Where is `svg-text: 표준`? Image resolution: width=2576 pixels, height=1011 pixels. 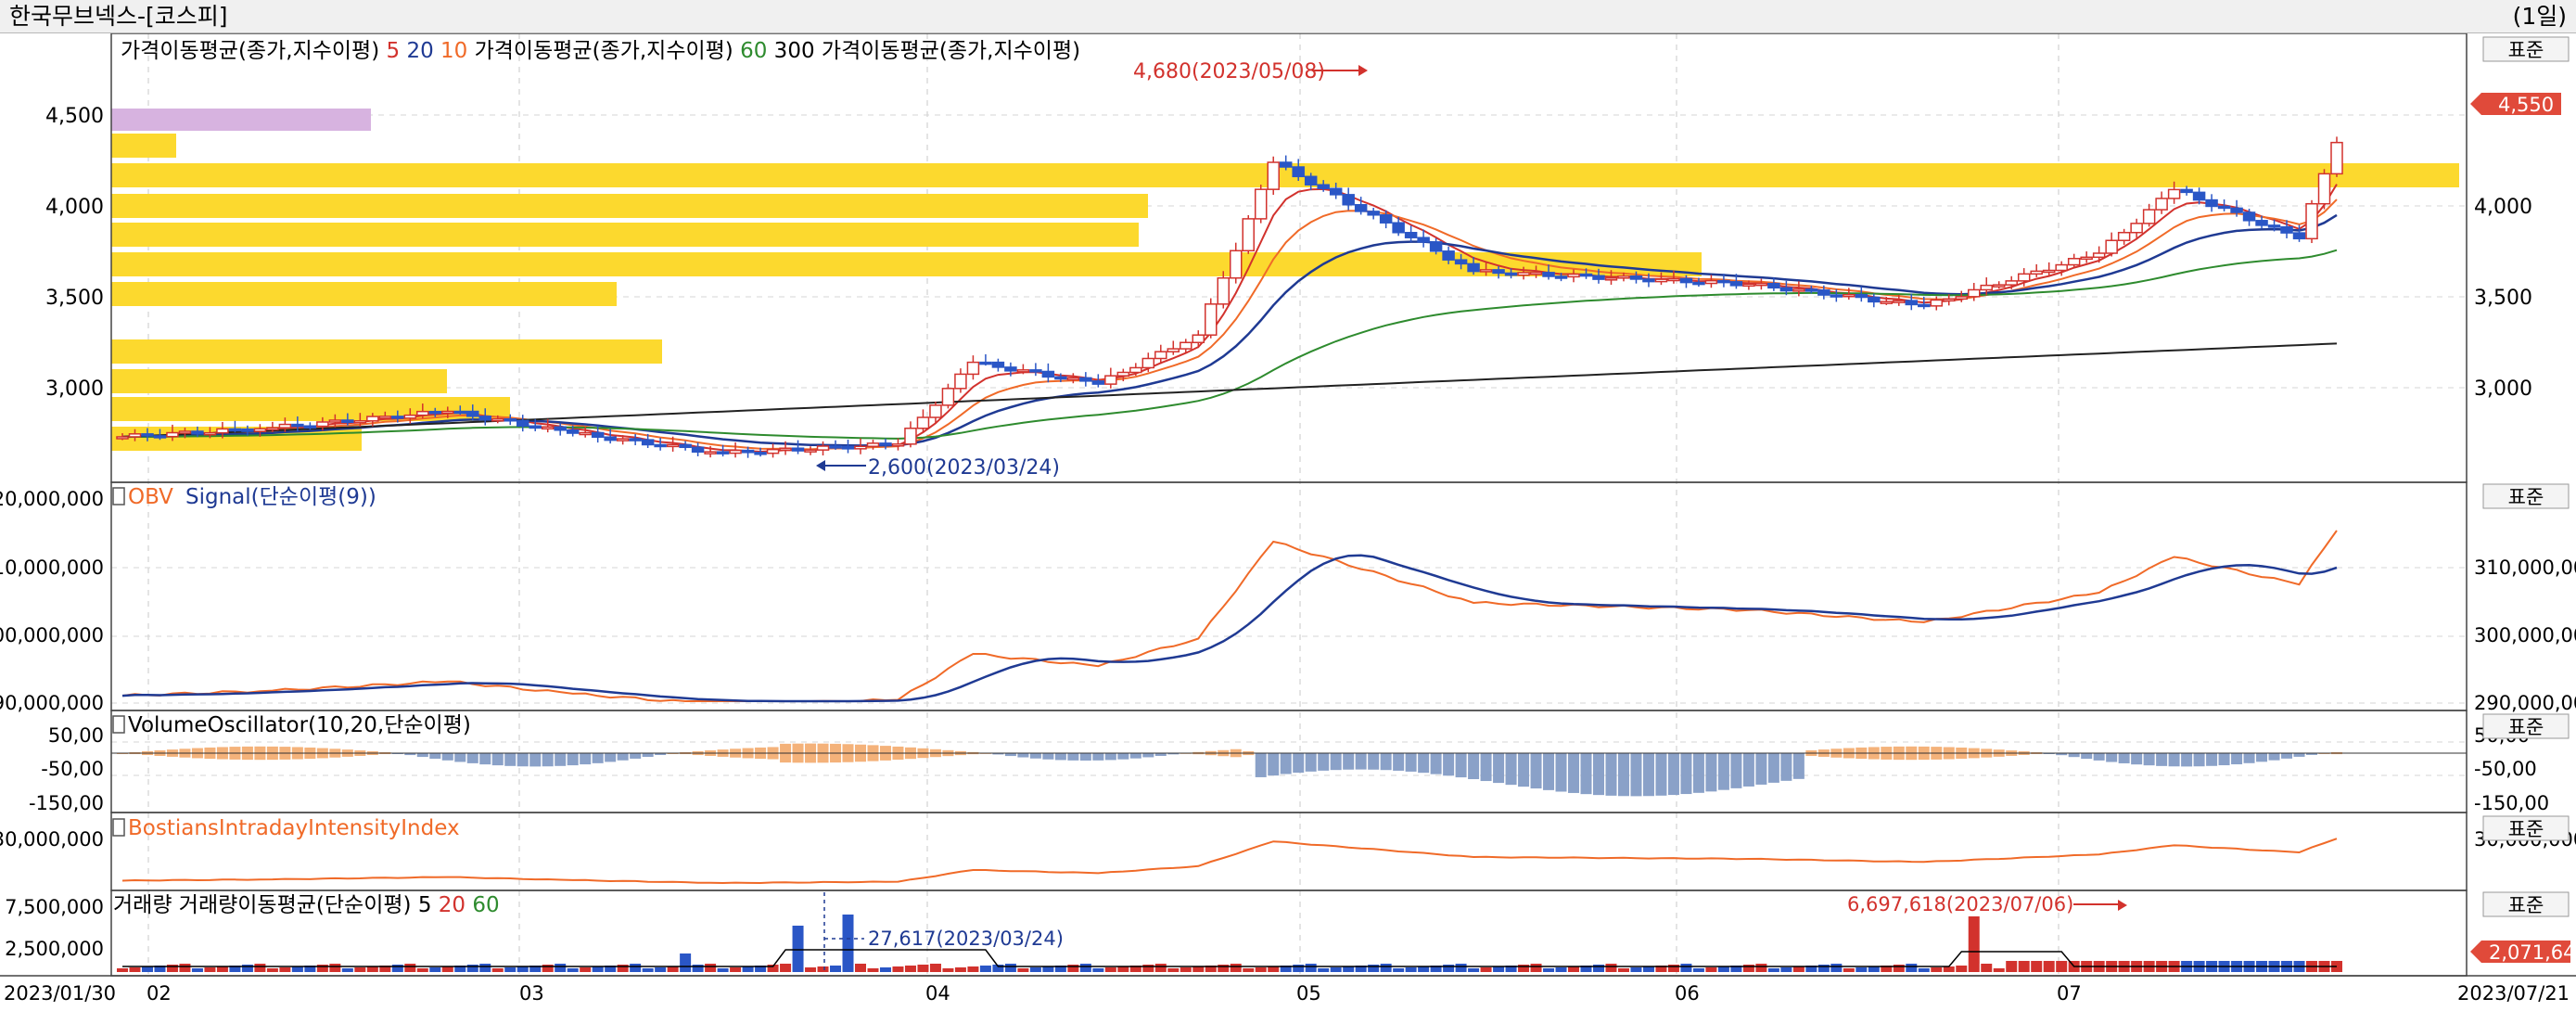 svg-text: 표준 is located at coordinates (2526, 727).